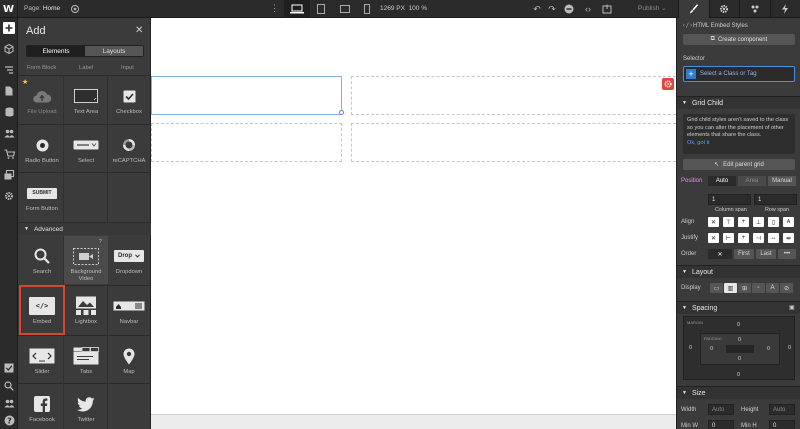  What do you see at coordinates (129, 260) in the screenshot?
I see `element-dropdown: Drop Dropdown` at bounding box center [129, 260].